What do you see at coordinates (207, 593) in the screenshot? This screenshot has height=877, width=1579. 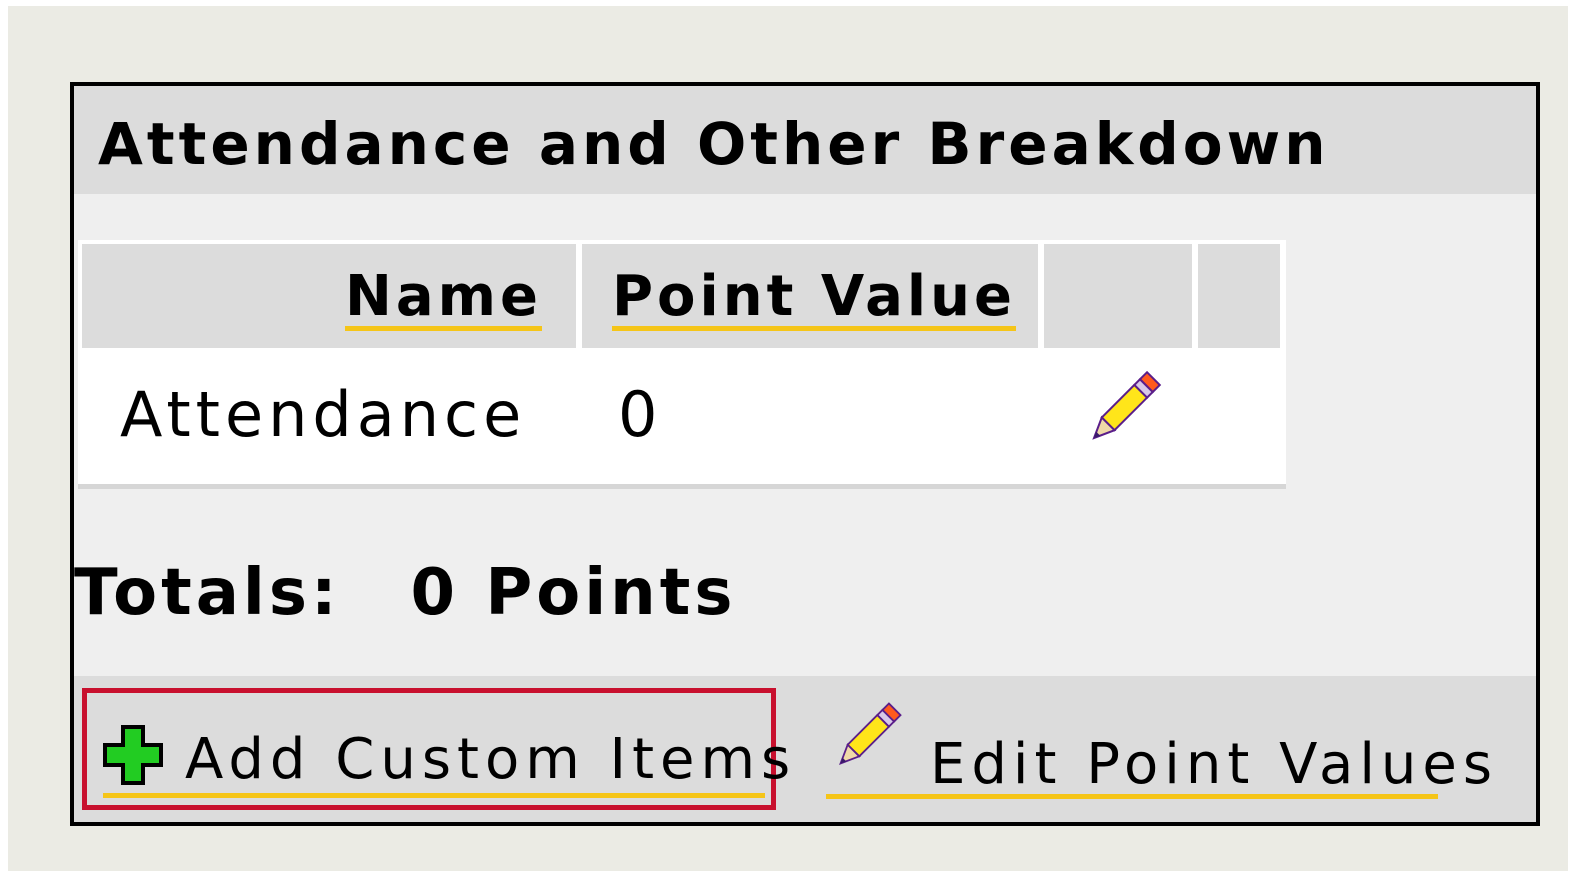 I see `totals-label: Totals:` at bounding box center [207, 593].